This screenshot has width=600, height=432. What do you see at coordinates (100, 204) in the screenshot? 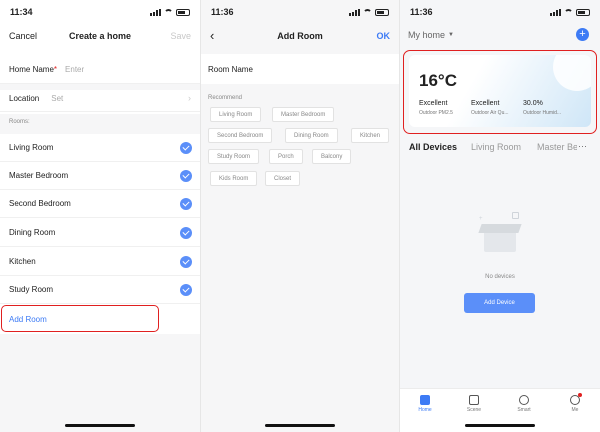
I see `room-item: Second Bedroom` at bounding box center [100, 204].